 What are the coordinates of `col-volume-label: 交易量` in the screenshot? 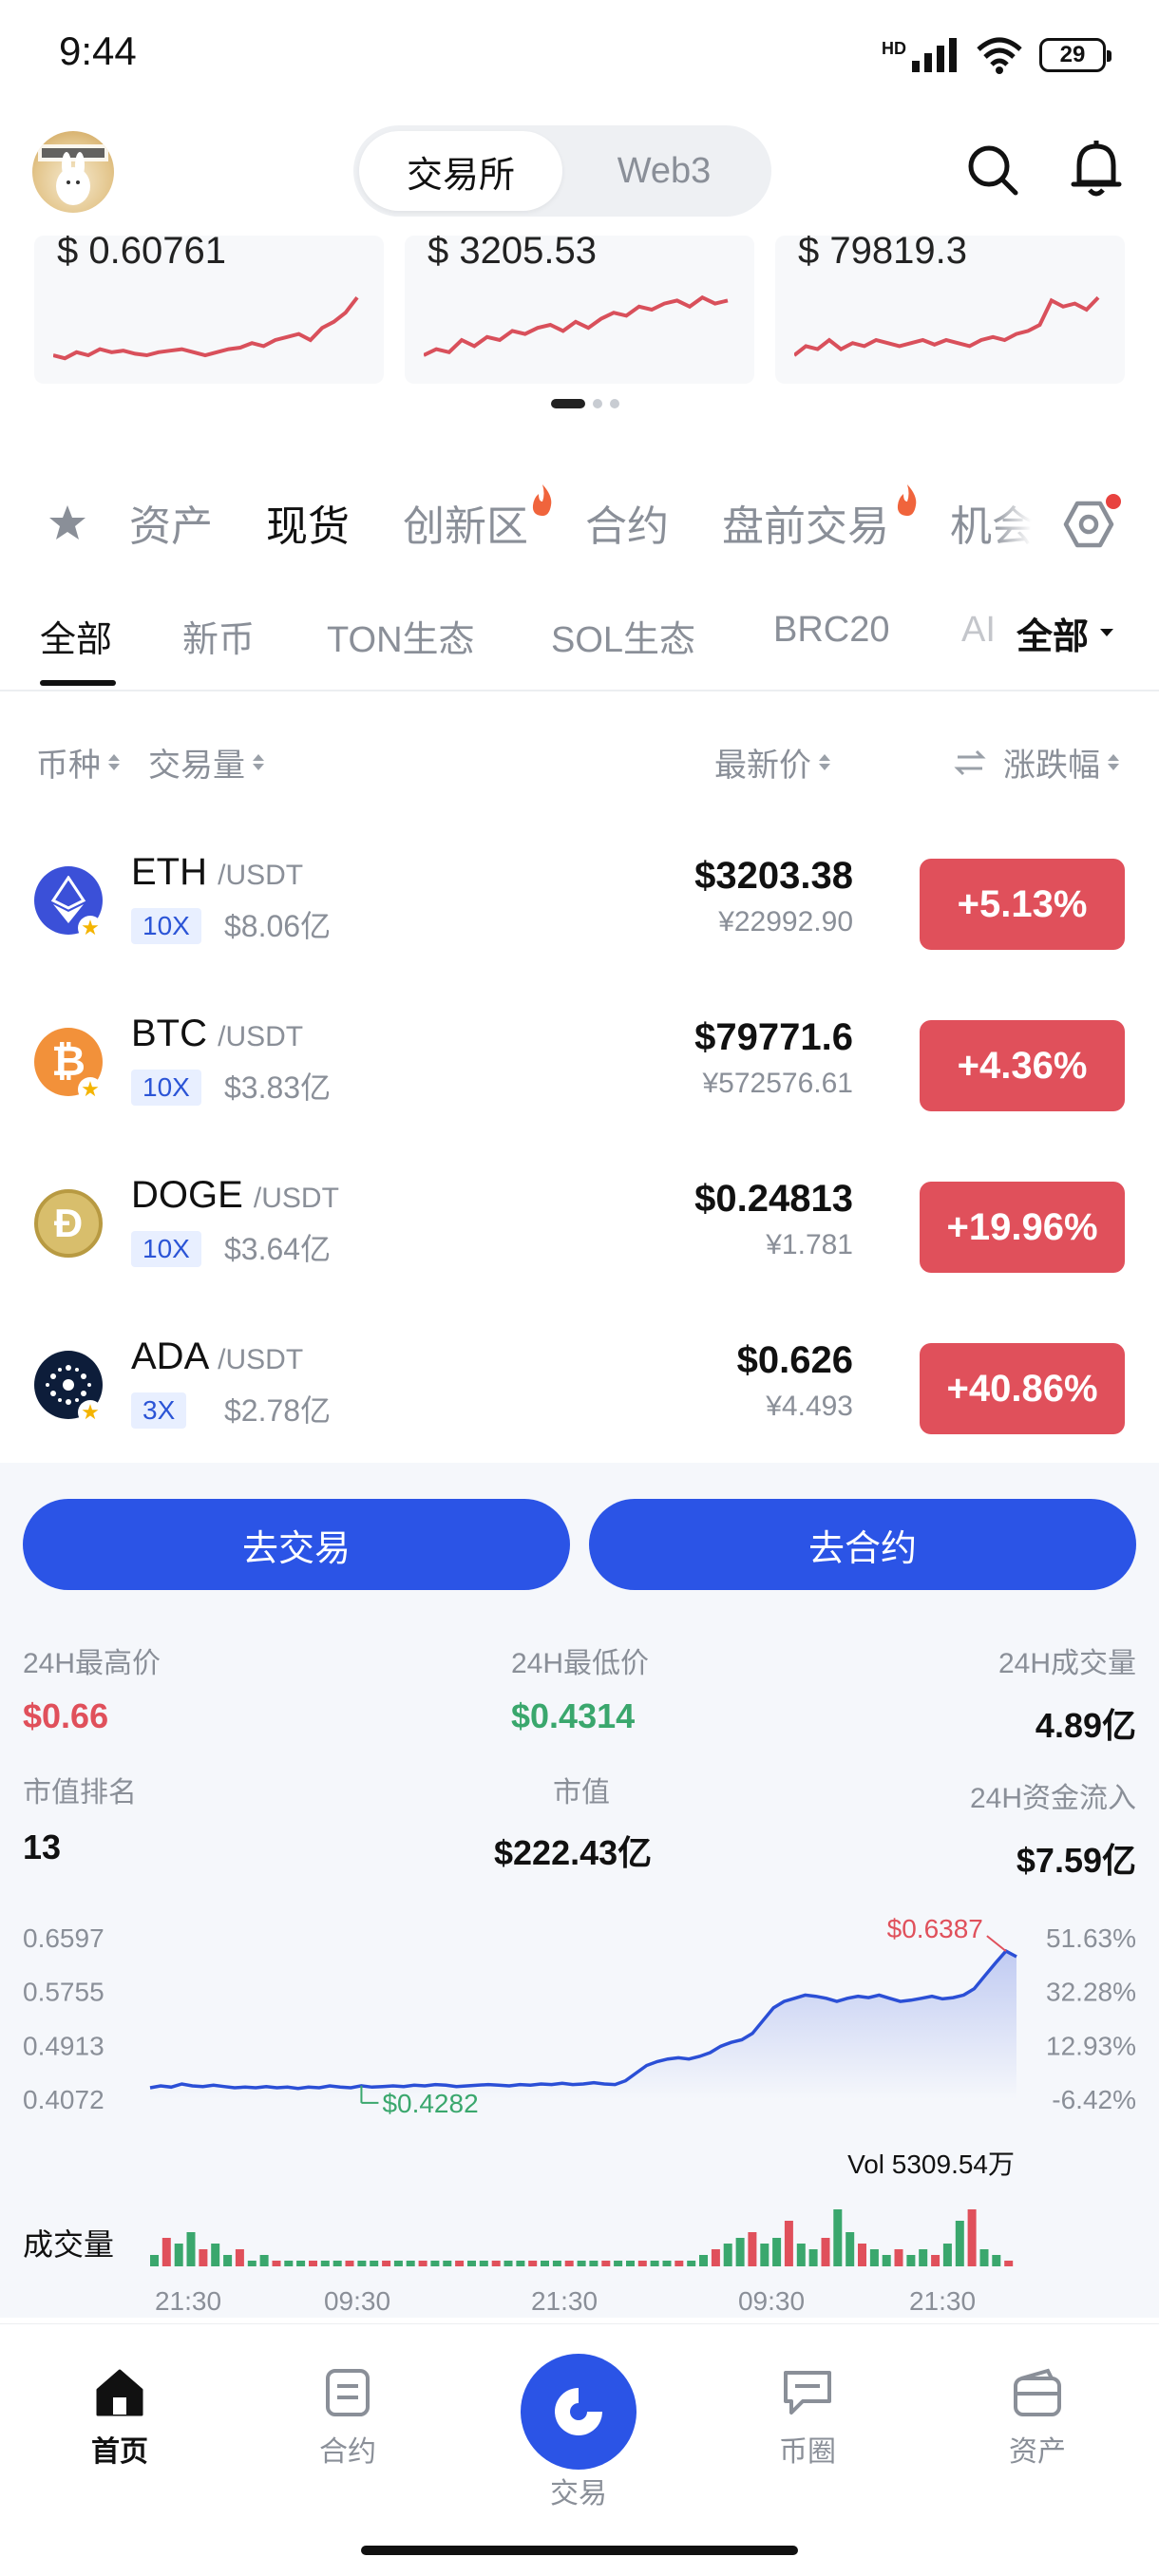 It's located at (196, 766).